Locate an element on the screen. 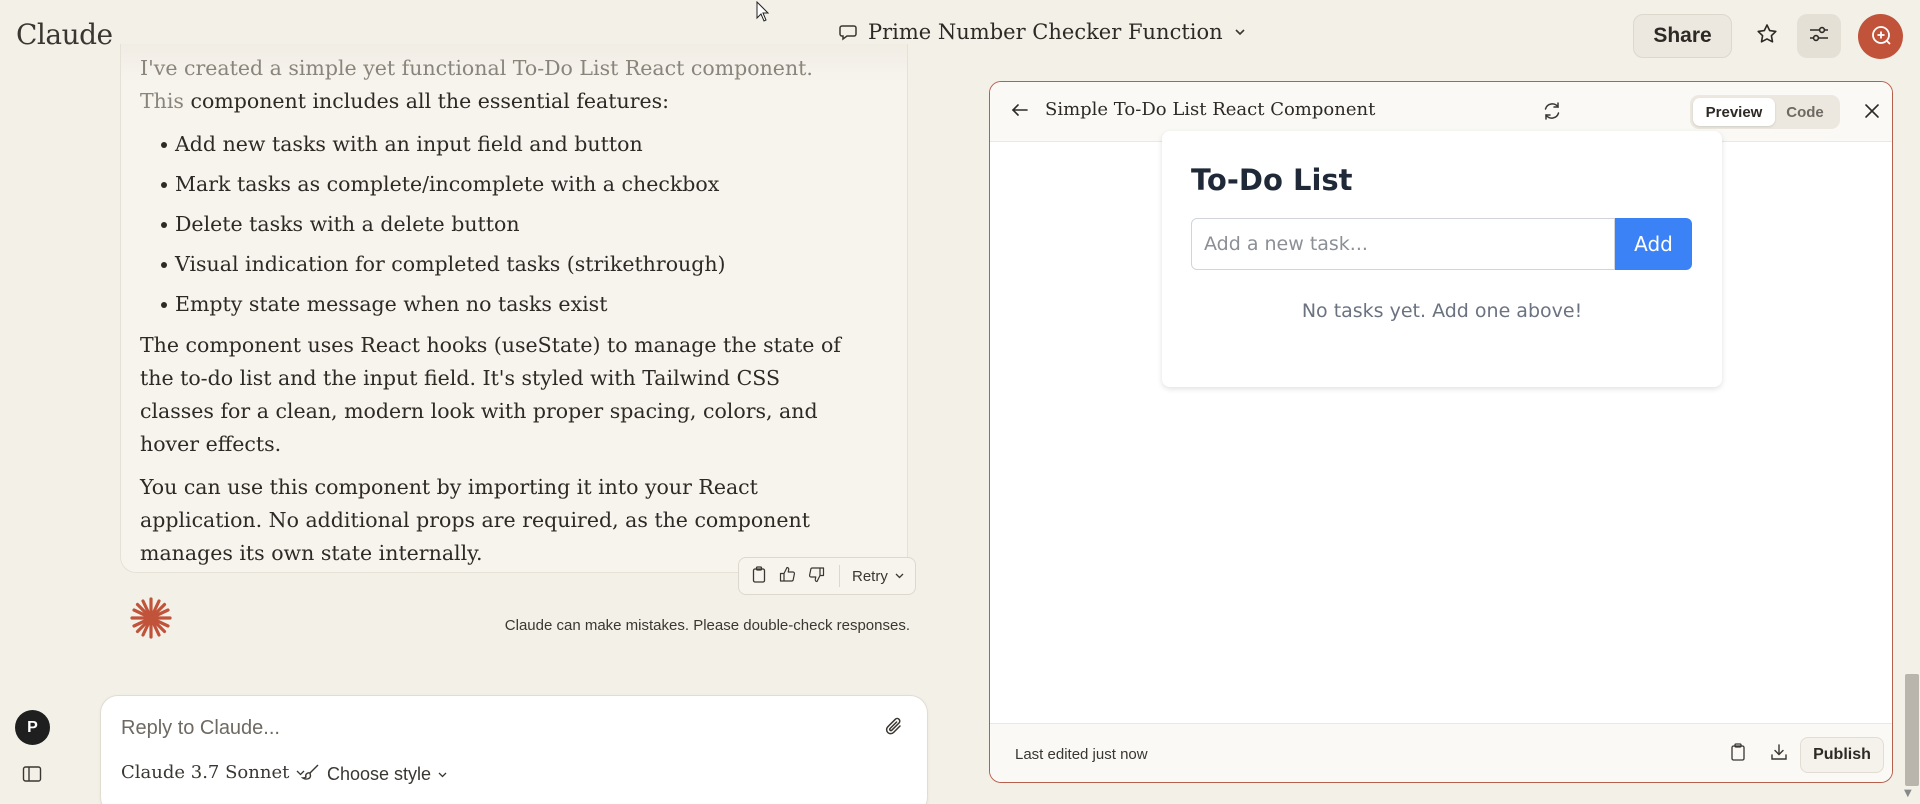 The width and height of the screenshot is (1920, 804). view-toggle: Preview Code is located at coordinates (1765, 112).